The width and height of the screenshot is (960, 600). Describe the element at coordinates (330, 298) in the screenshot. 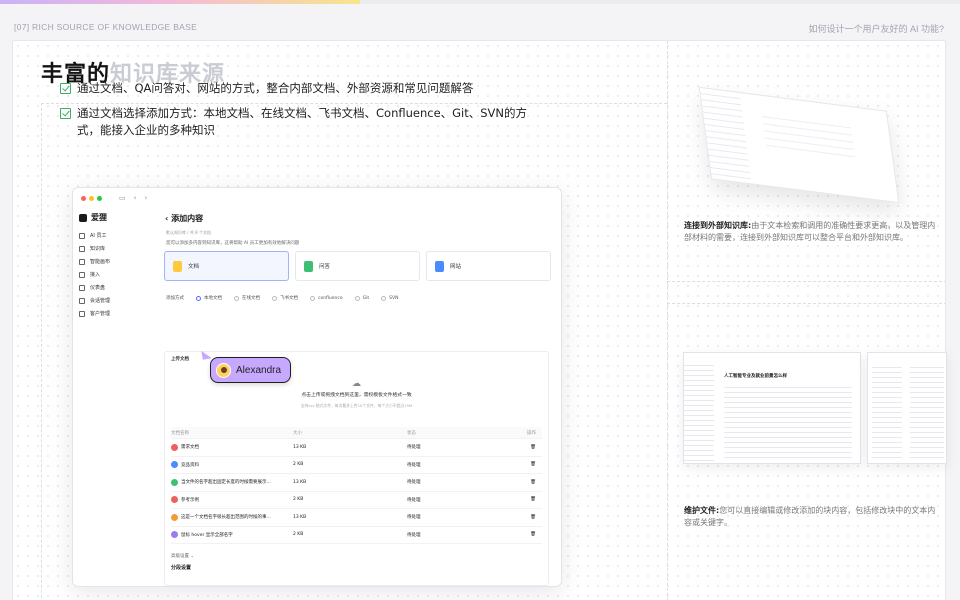

I see `radio-label: confluence` at that location.